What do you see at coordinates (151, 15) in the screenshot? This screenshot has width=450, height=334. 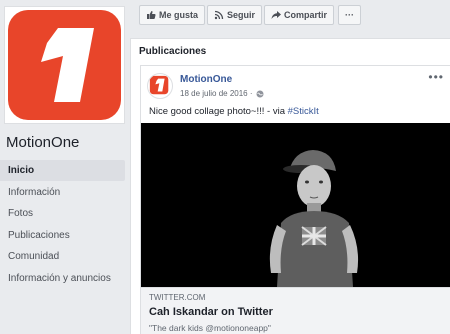 I see `thumbs-up-icon` at bounding box center [151, 15].